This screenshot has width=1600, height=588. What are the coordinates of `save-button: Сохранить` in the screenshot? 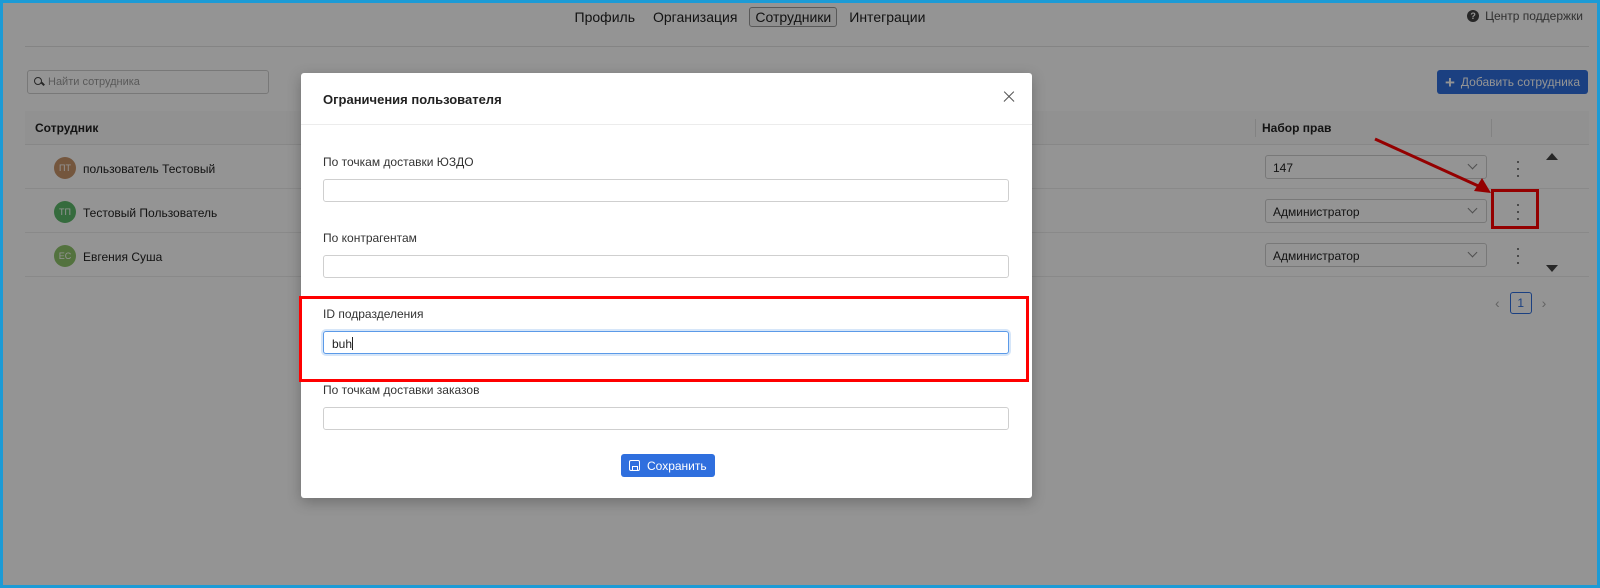 It's located at (668, 465).